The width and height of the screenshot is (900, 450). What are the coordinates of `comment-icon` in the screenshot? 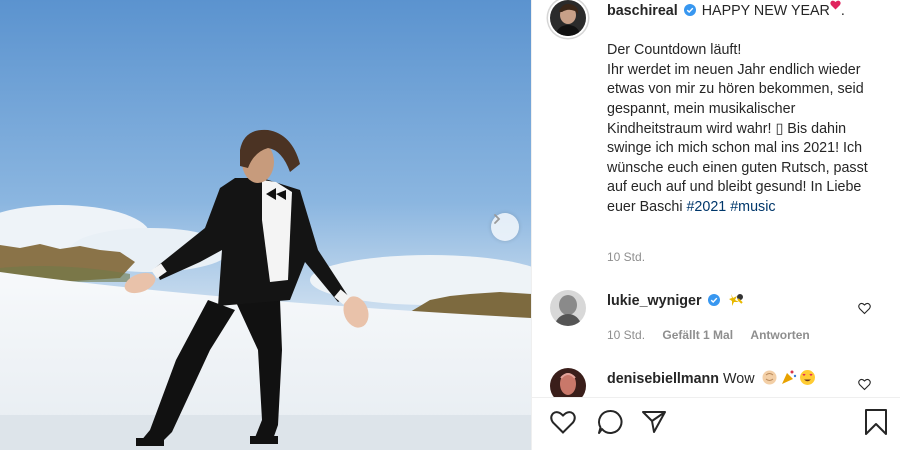 It's located at (610, 421).